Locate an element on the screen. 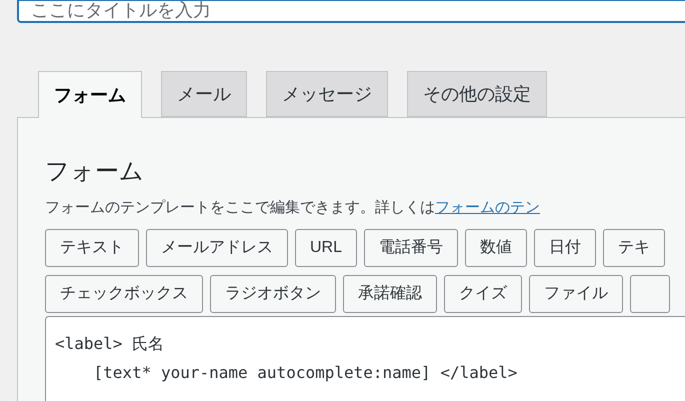  partial-button is located at coordinates (650, 293).